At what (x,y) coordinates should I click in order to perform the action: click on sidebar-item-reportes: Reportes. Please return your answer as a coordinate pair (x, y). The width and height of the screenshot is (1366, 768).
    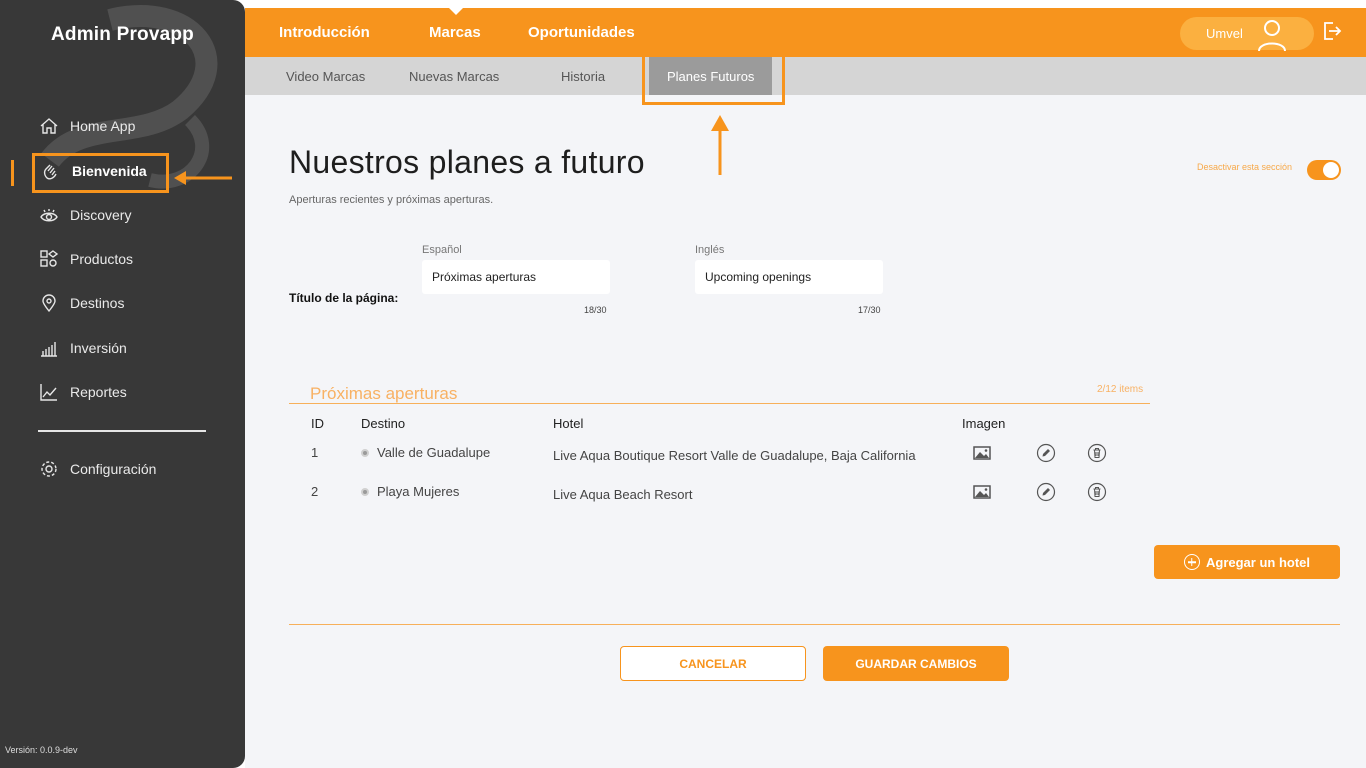
    Looking at the image, I should click on (82, 392).